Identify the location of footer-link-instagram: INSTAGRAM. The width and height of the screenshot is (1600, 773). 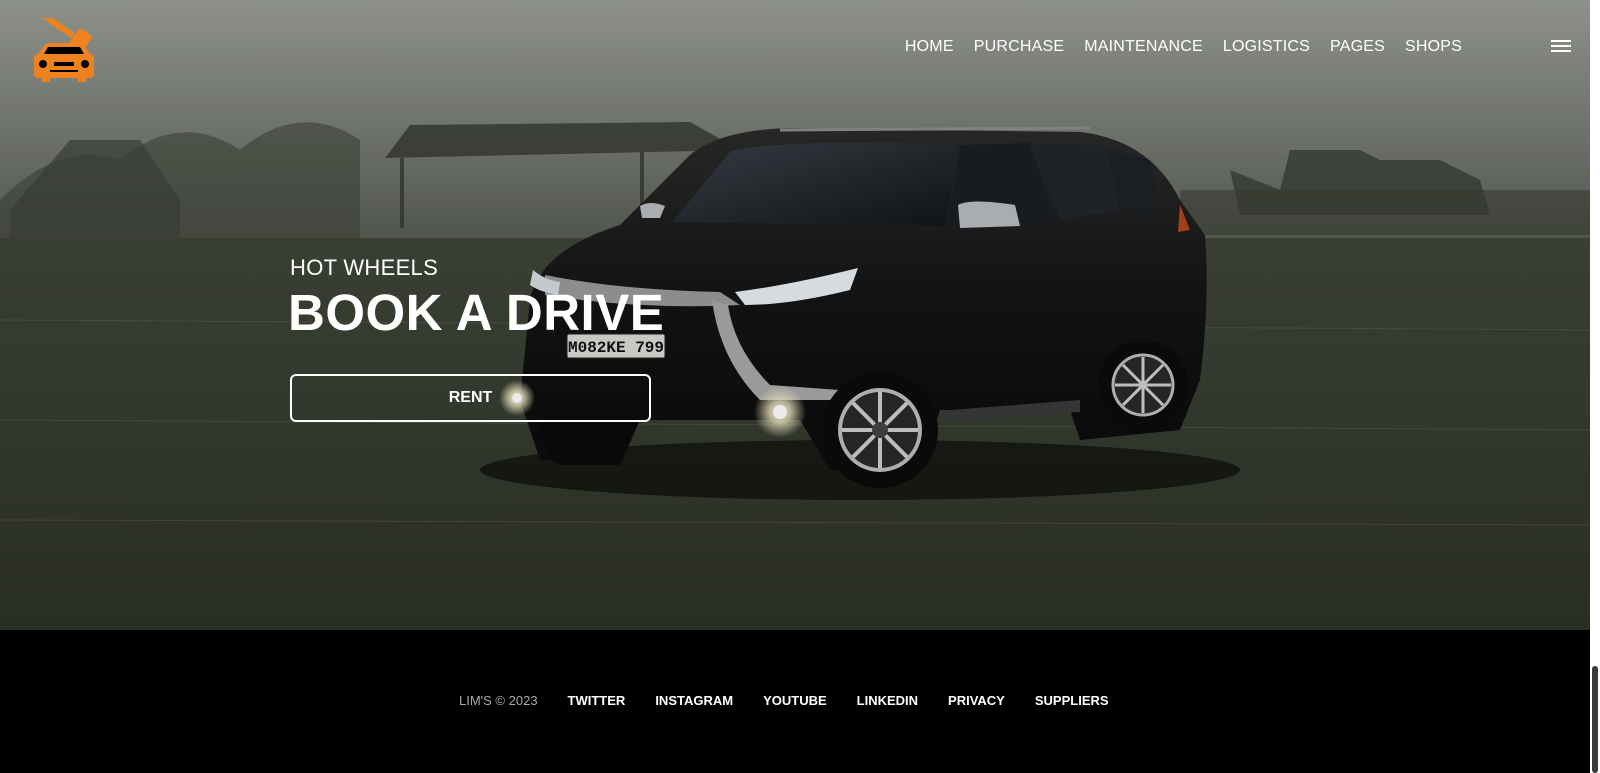
(694, 700).